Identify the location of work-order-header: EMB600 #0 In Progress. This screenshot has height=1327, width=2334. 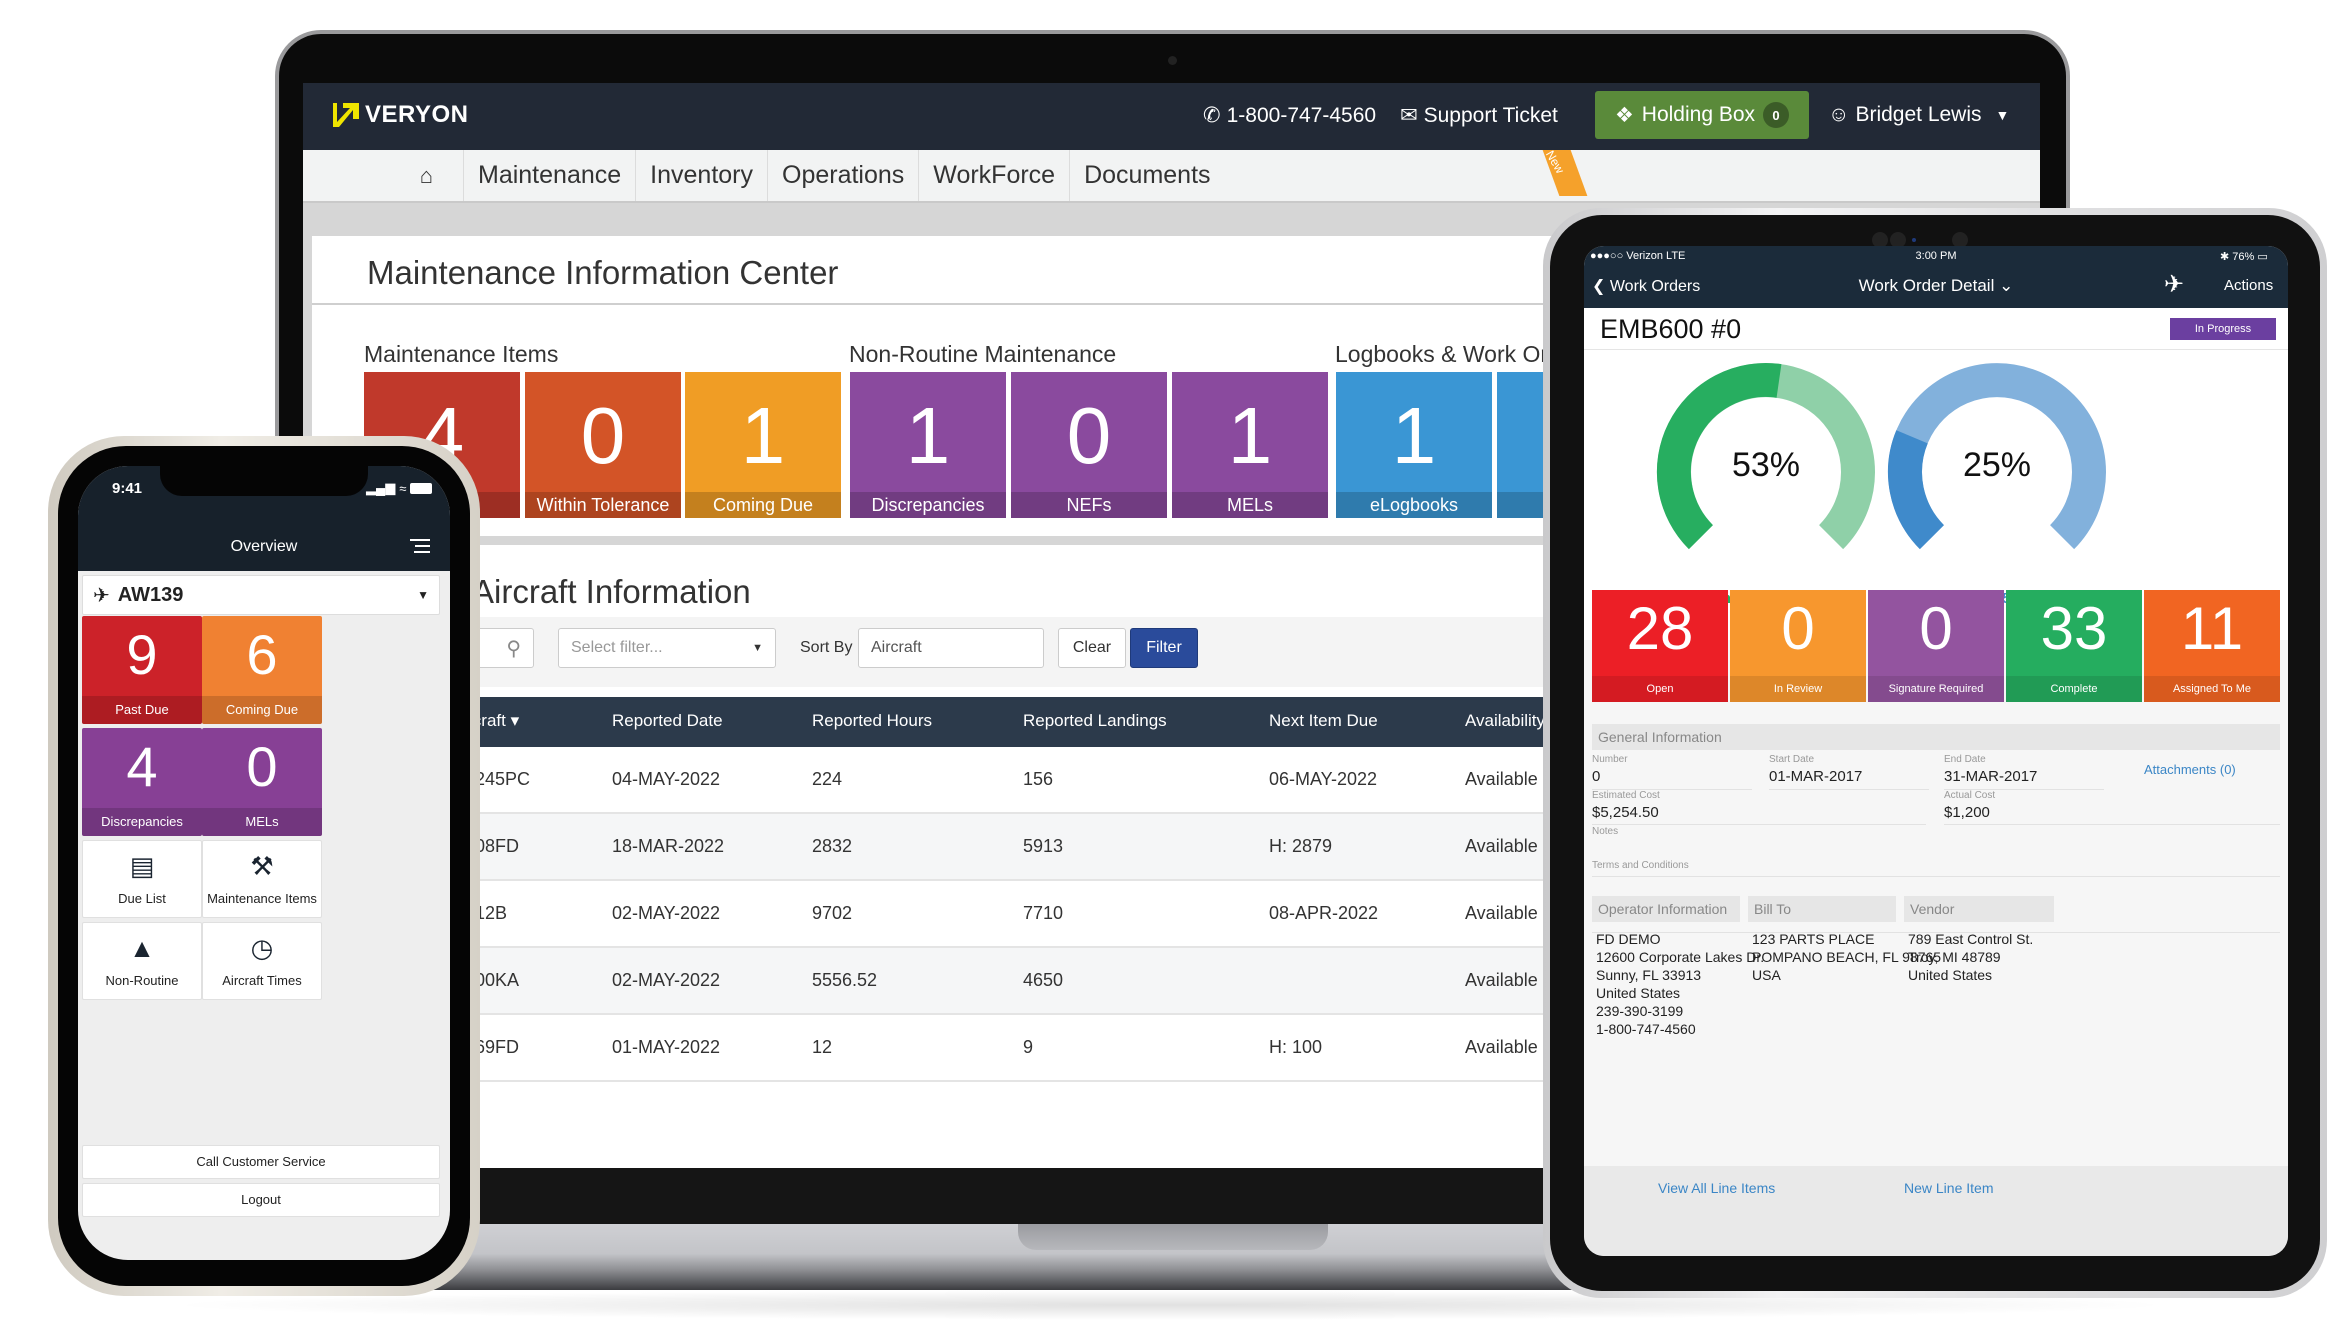
(1936, 329).